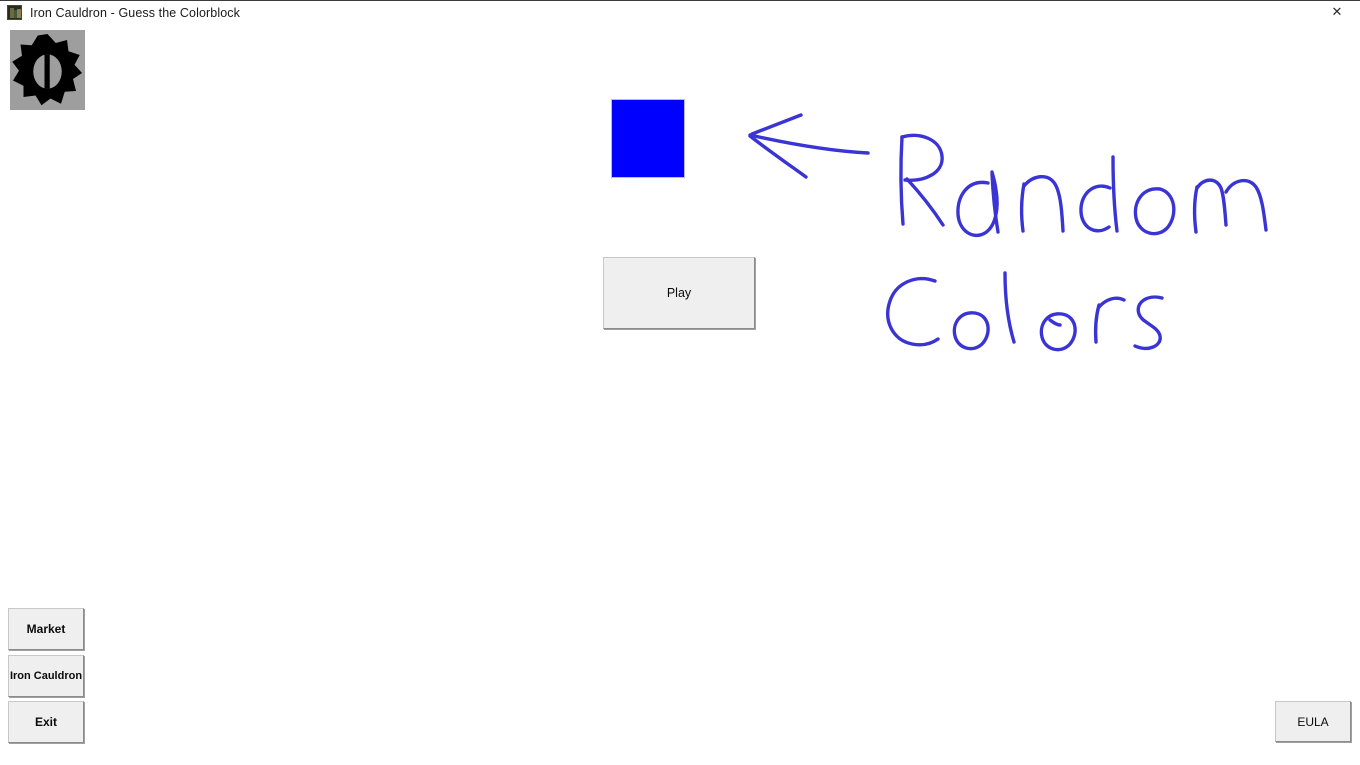 The image size is (1360, 765). What do you see at coordinates (809, 144) in the screenshot?
I see `arrow-shaft` at bounding box center [809, 144].